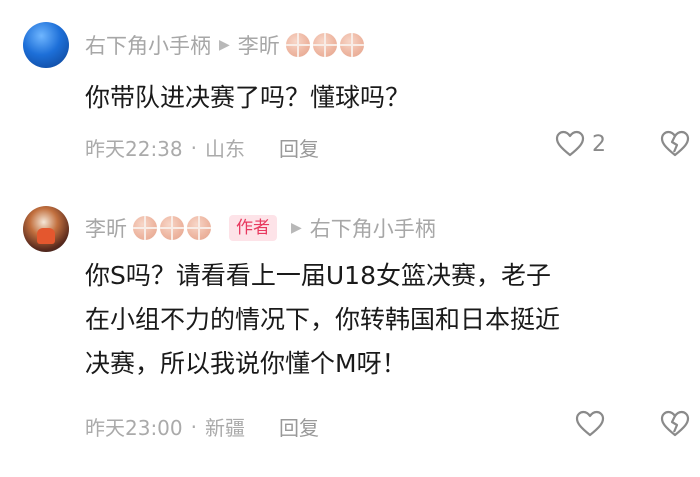 The width and height of the screenshot is (700, 477). I want to click on like-count: 2, so click(599, 144).